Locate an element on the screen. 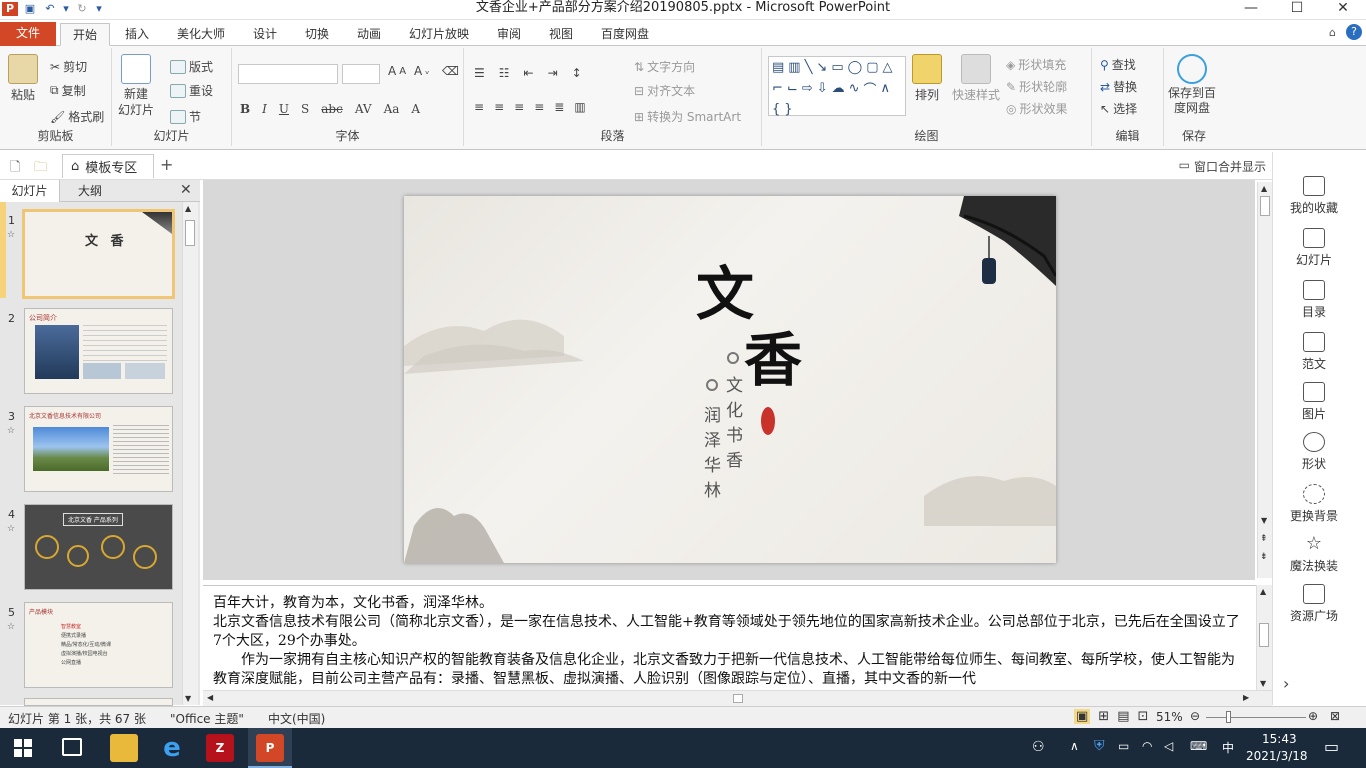 The width and height of the screenshot is (1366, 768). keyboard-icon: ⌨ is located at coordinates (1198, 746).